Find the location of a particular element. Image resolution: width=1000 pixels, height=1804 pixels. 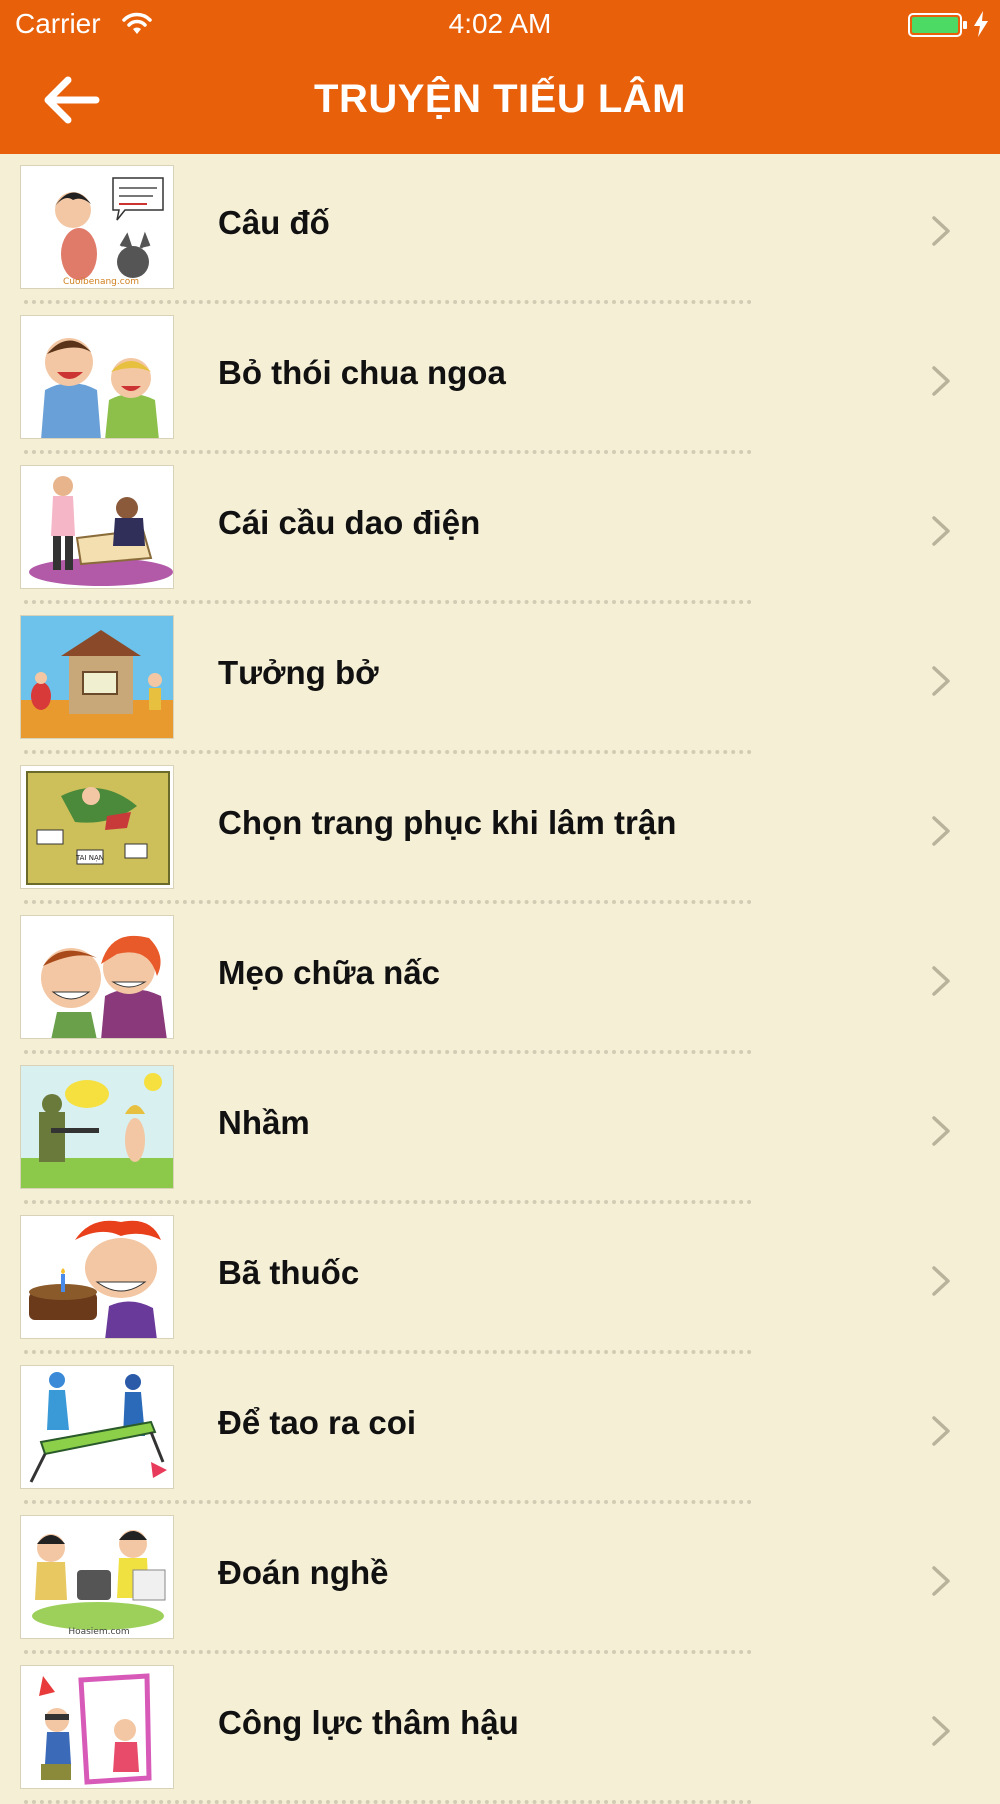

list-item: Công lực thâm hậu is located at coordinates (500, 1729).